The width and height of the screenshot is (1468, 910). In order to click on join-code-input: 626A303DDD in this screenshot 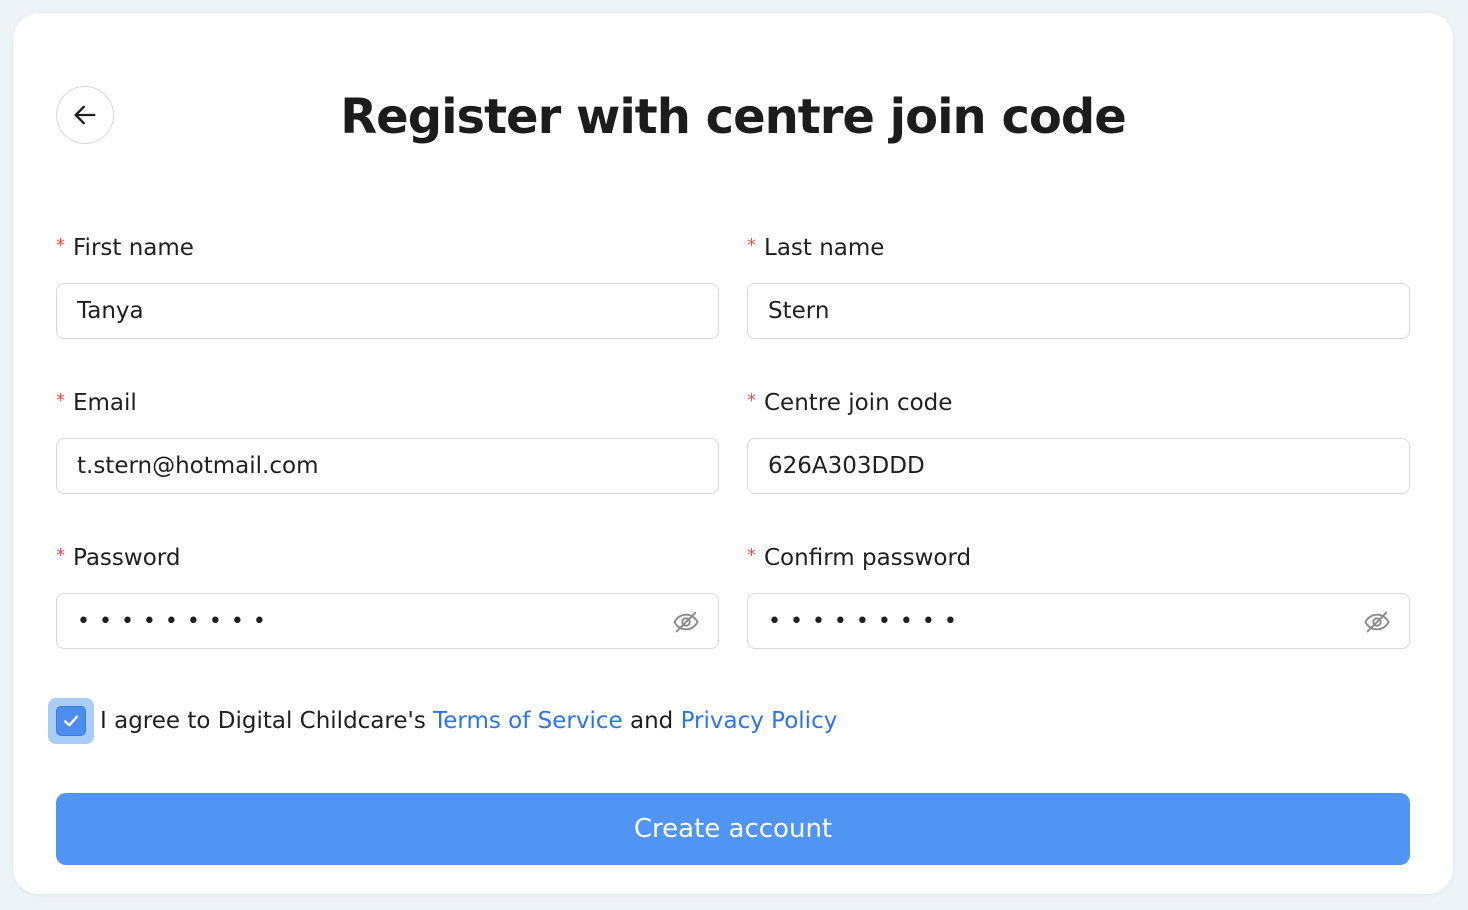, I will do `click(1078, 466)`.